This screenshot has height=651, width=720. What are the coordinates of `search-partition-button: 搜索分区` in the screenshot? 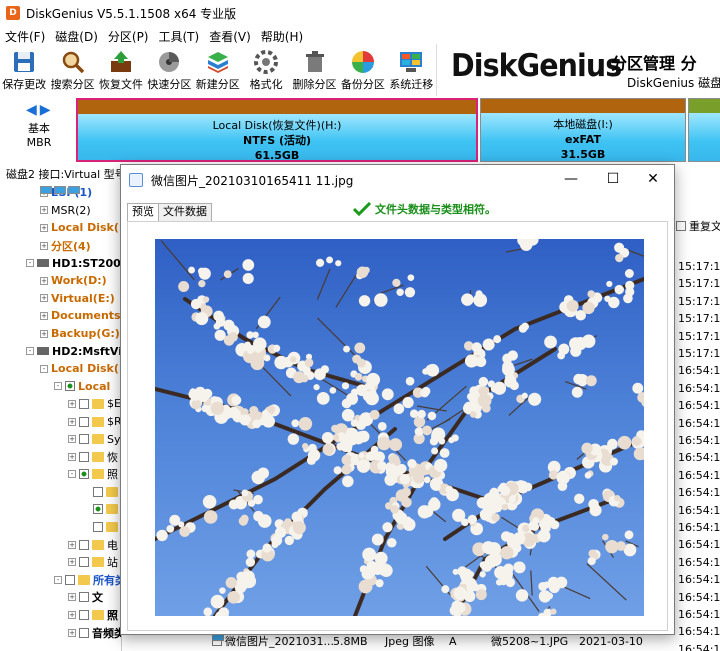 It's located at (72, 70).